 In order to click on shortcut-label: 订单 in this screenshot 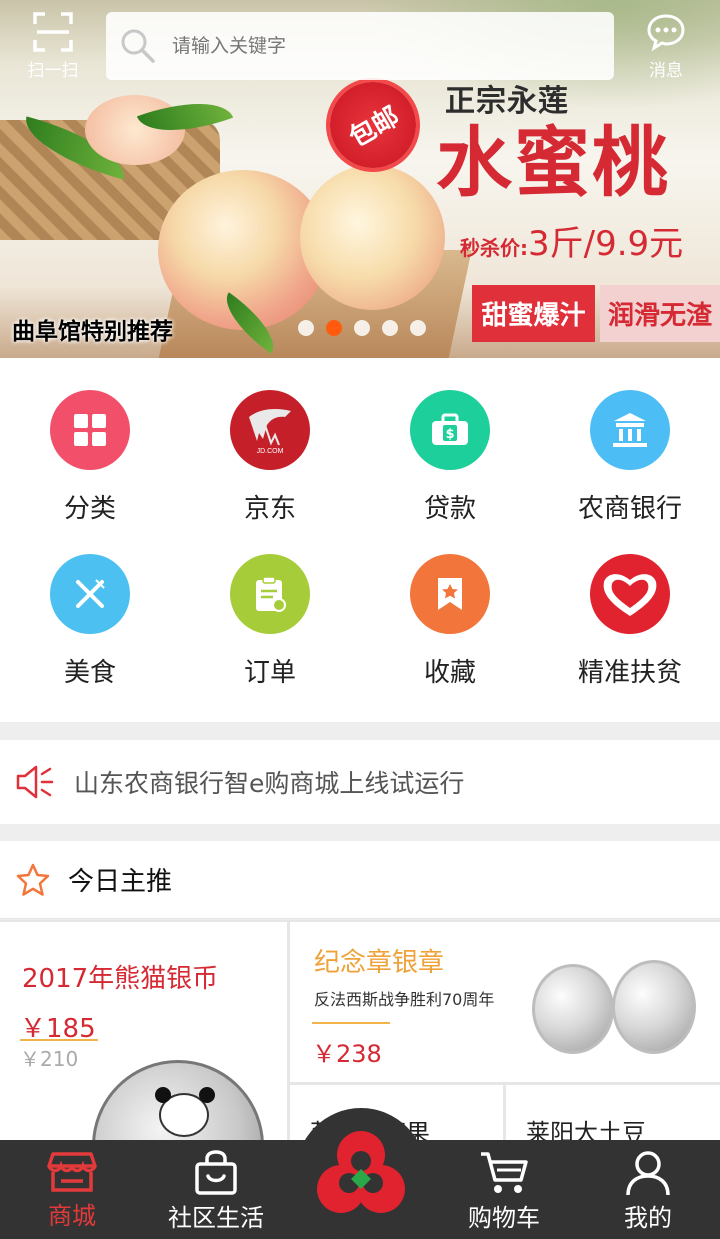, I will do `click(269, 673)`.